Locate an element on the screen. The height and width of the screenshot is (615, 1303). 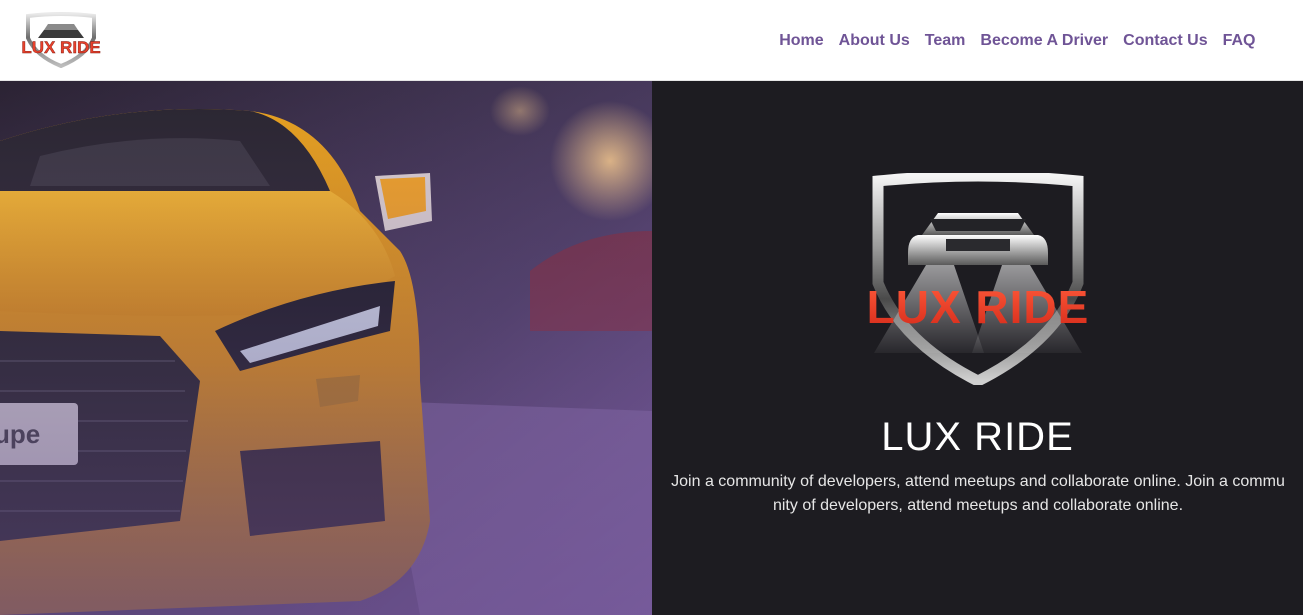
nav-about-link: About Us is located at coordinates (874, 41).